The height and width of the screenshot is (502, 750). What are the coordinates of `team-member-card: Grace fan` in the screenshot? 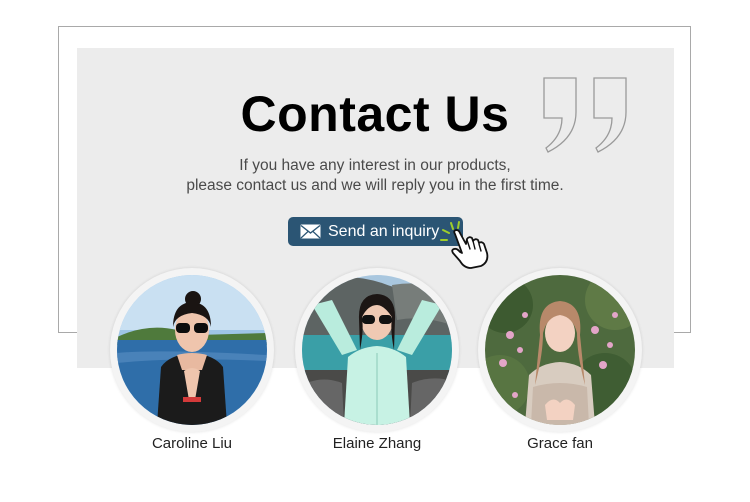 It's located at (560, 360).